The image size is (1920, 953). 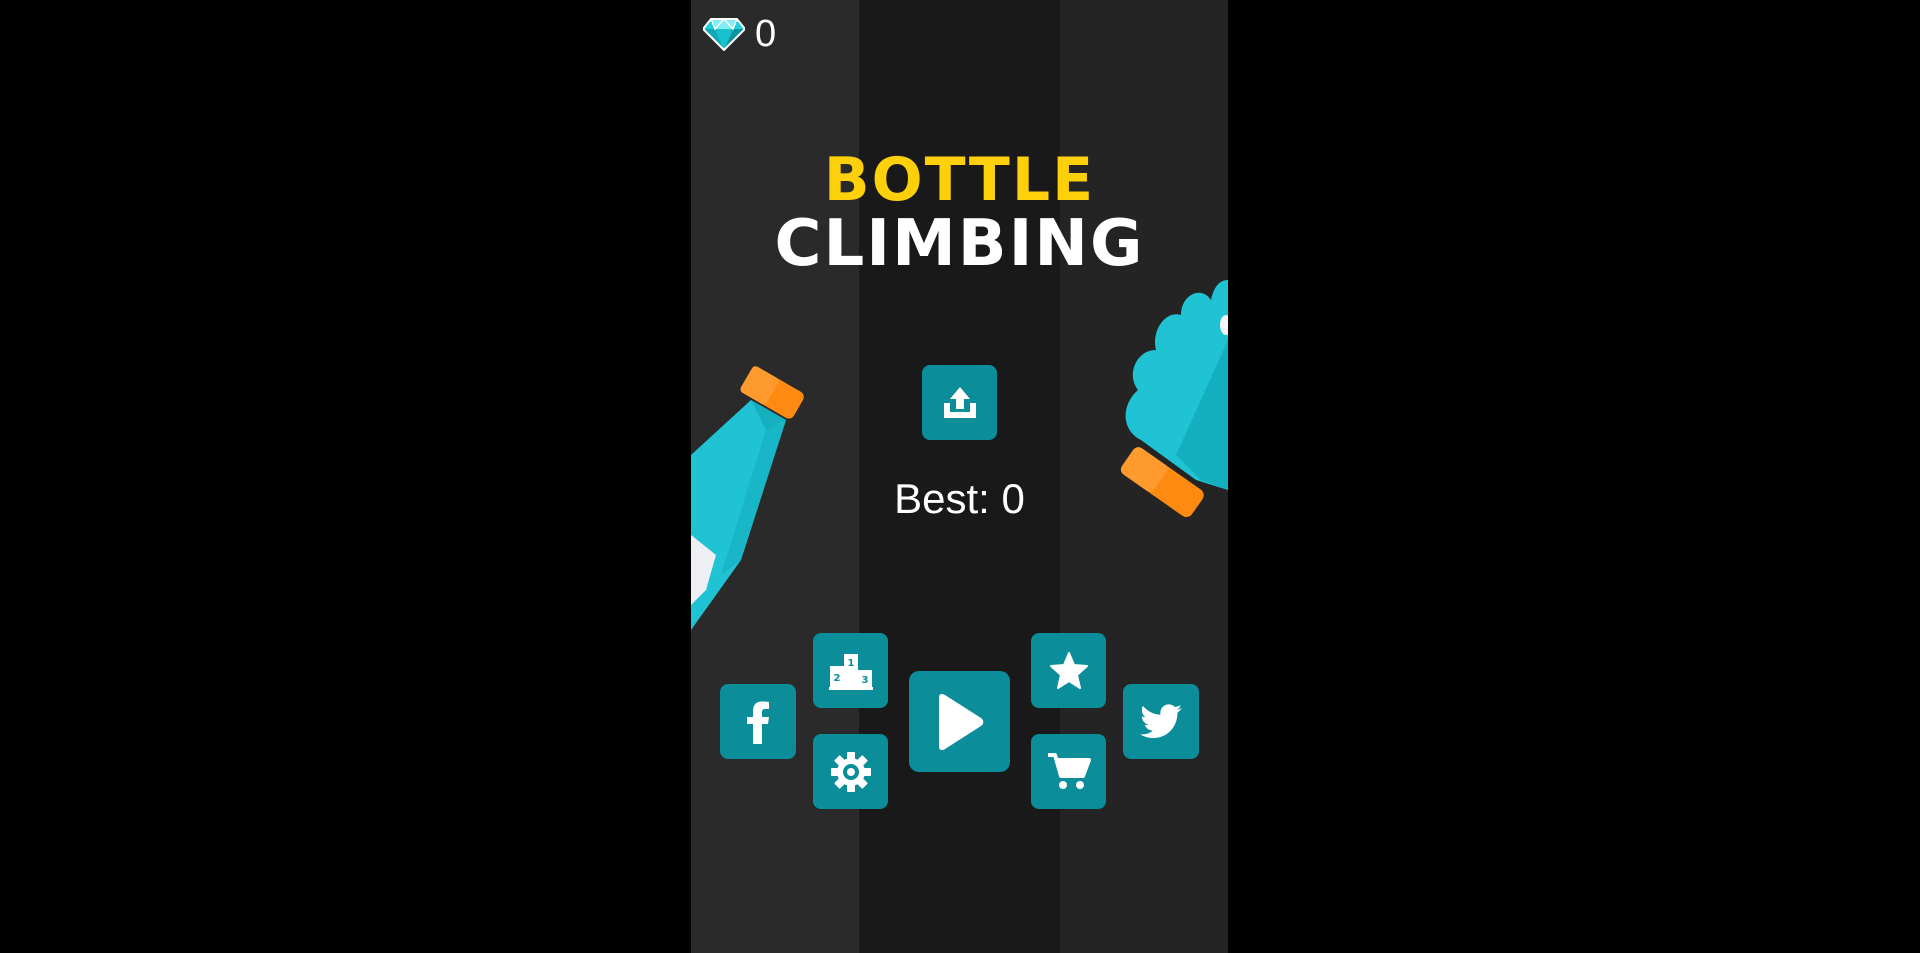 I want to click on gem-counter: 0, so click(x=739, y=34).